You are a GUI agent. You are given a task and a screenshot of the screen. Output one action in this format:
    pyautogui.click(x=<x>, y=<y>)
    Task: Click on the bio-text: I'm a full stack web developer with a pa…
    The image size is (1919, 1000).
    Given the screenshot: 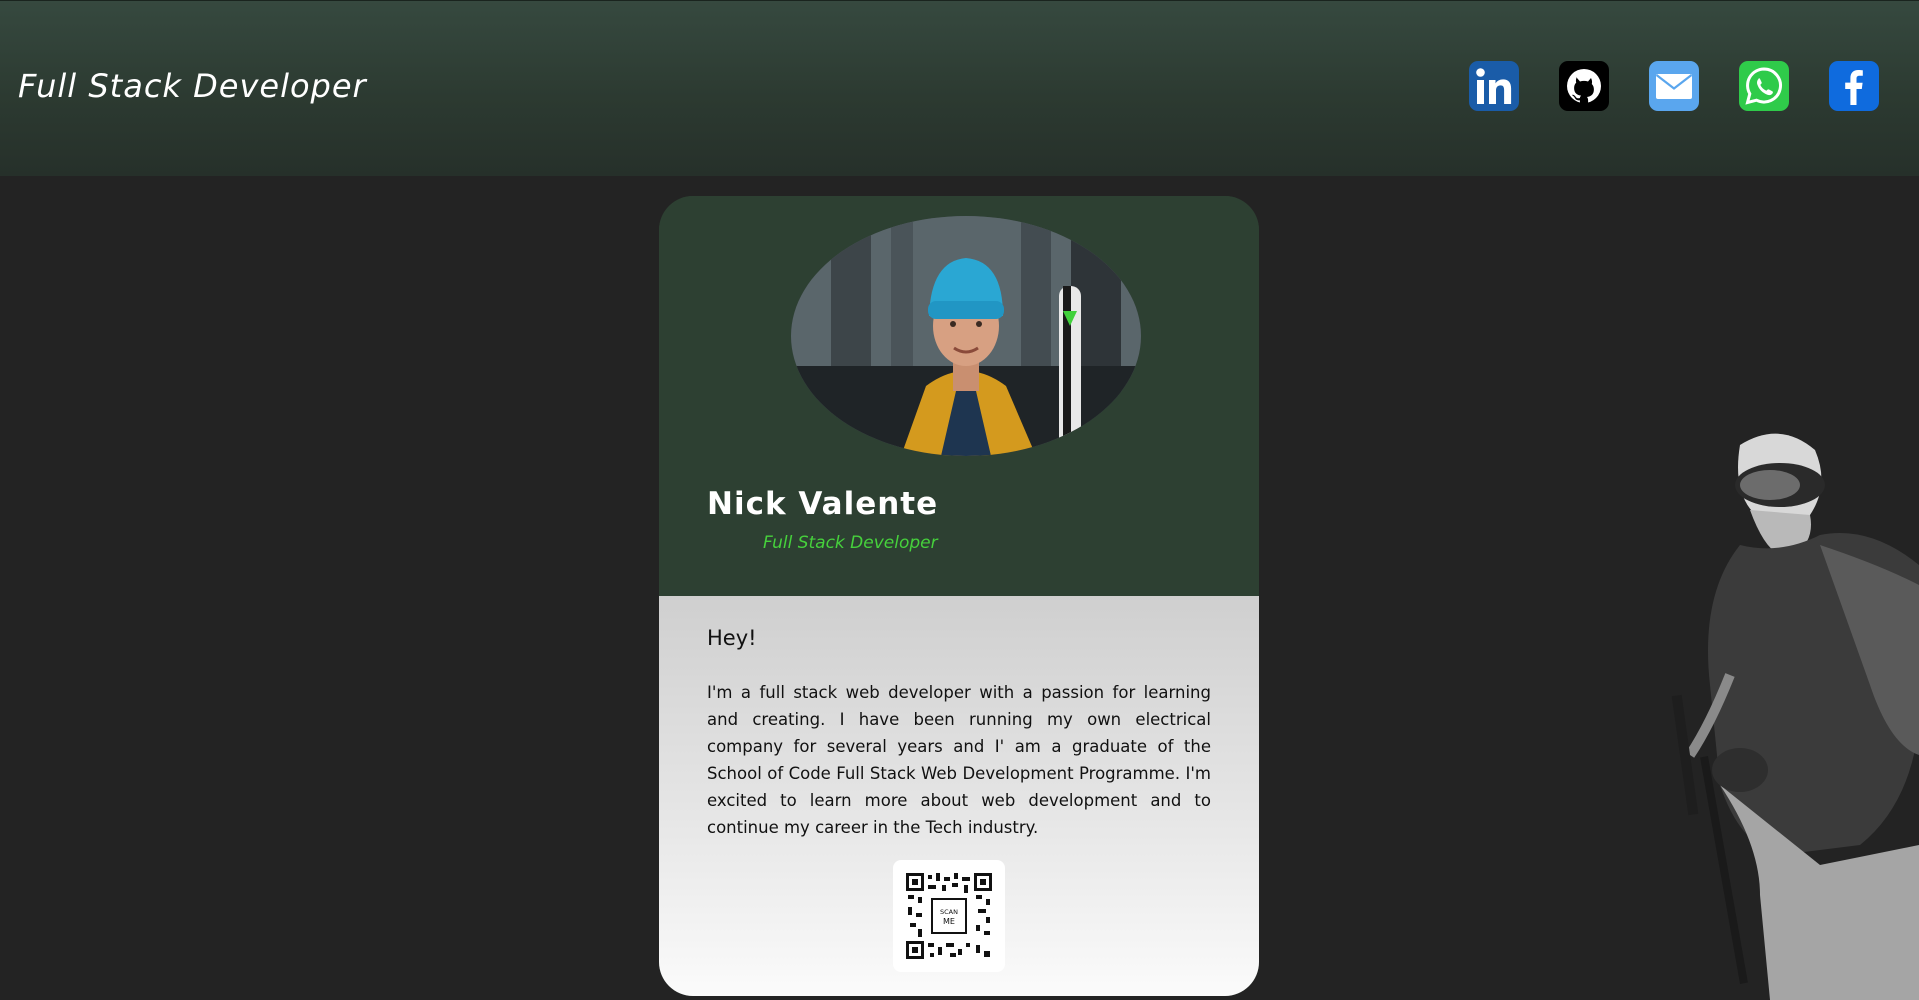 What is the action you would take?
    pyautogui.click(x=959, y=760)
    